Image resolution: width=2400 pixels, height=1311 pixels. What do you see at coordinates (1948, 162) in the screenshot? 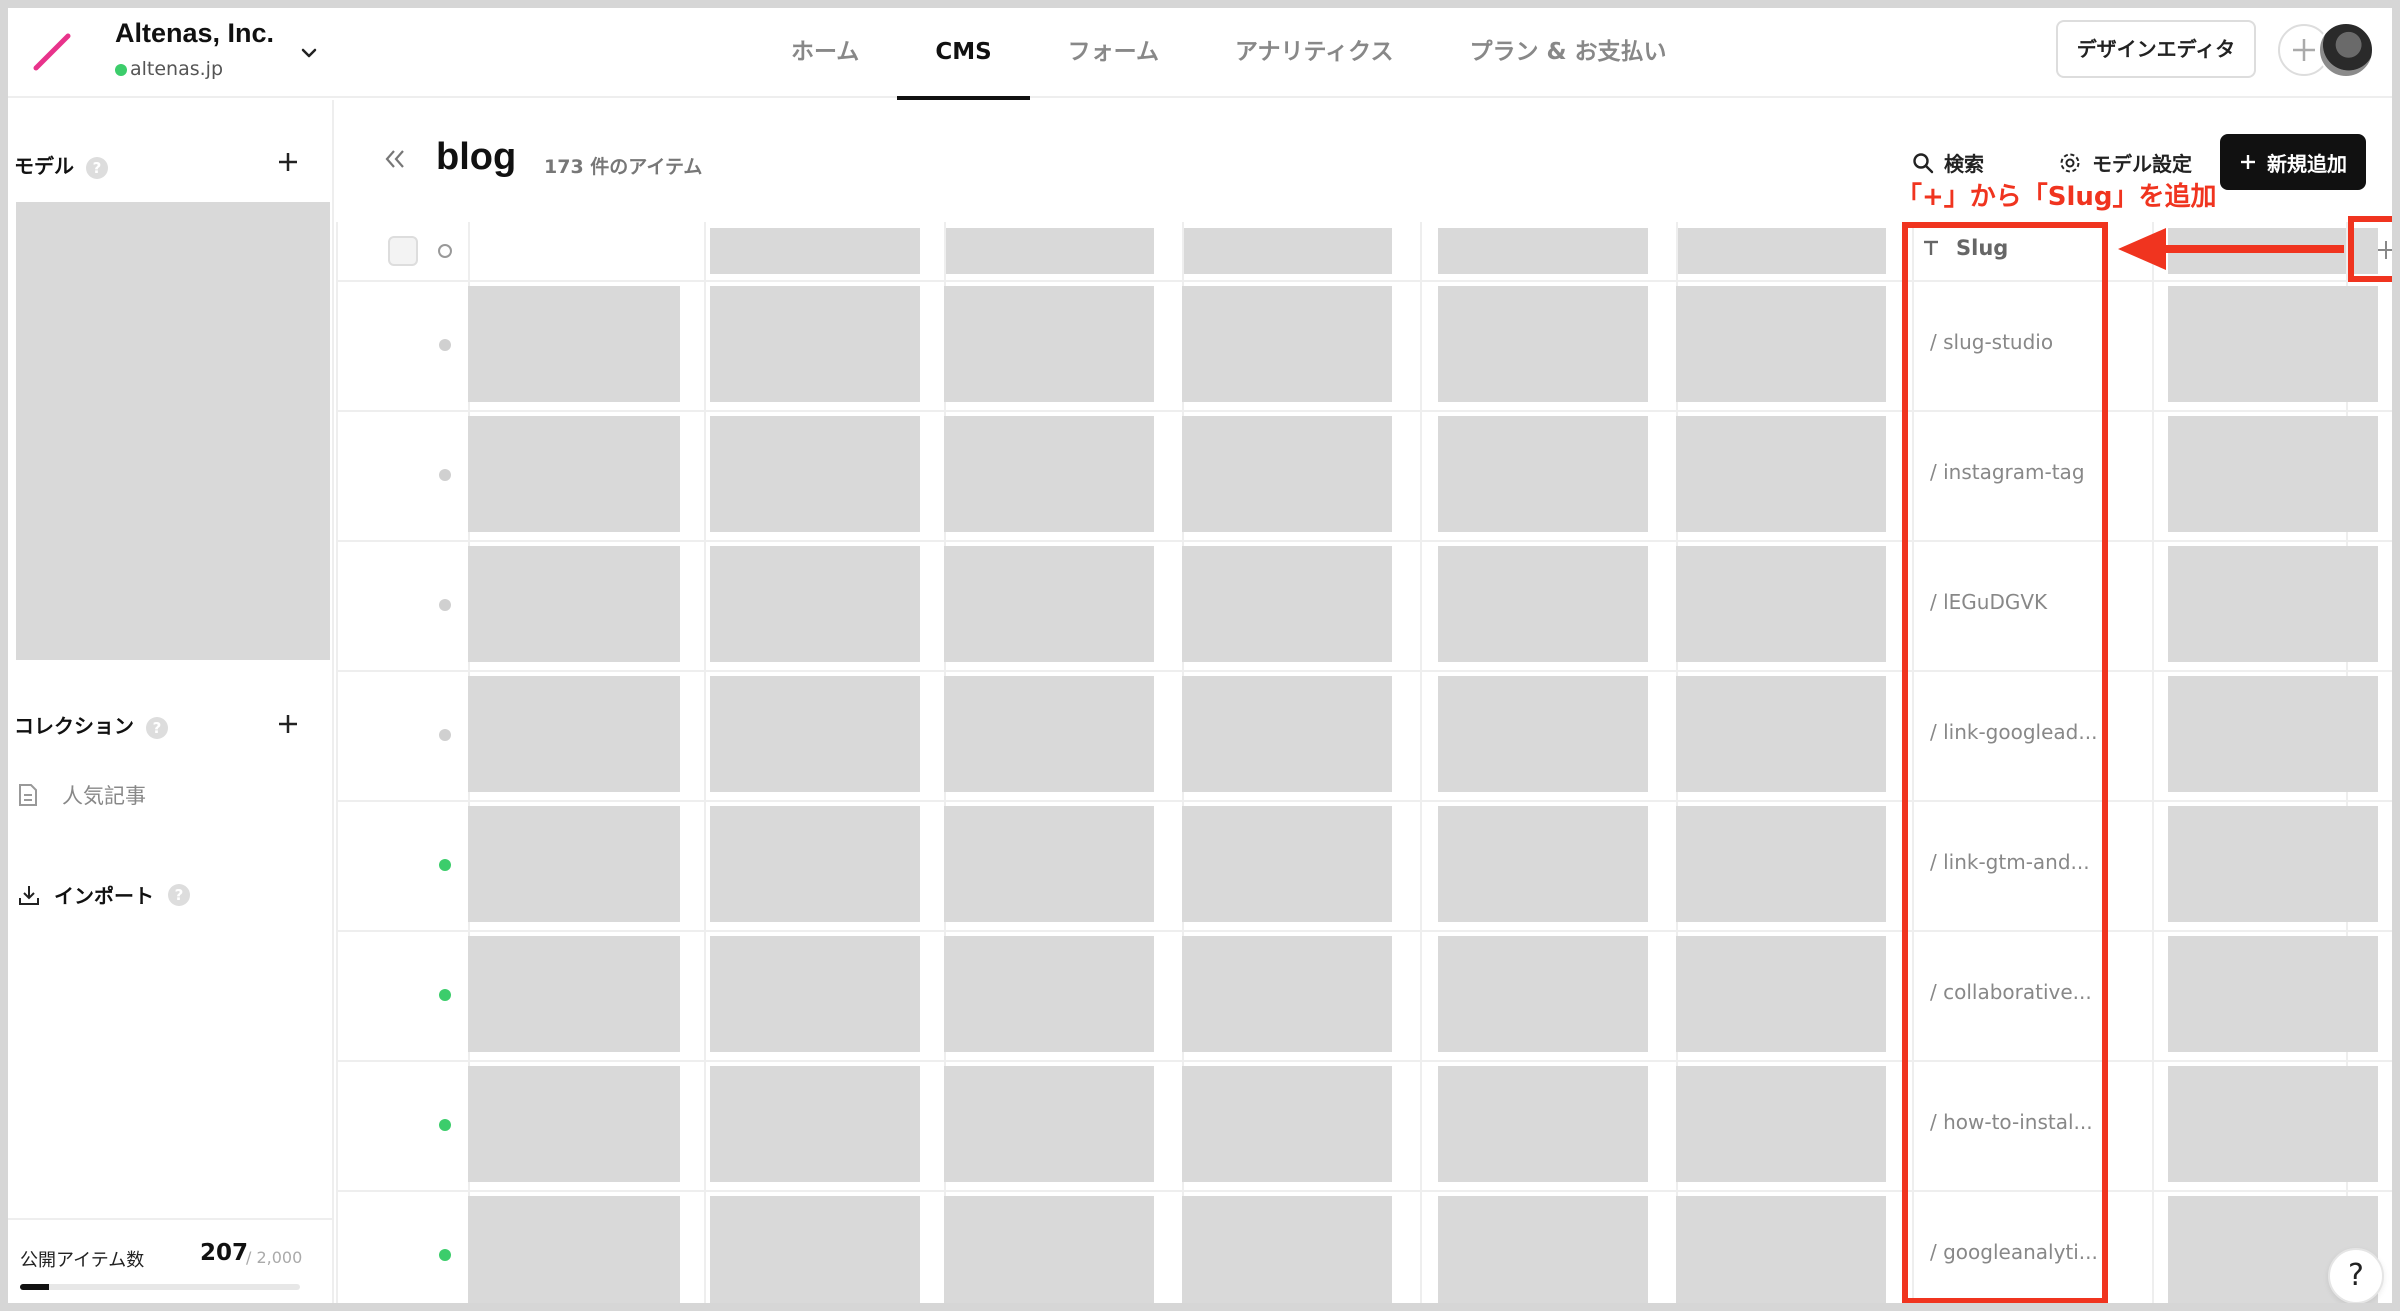
I see `search-button: 検索` at bounding box center [1948, 162].